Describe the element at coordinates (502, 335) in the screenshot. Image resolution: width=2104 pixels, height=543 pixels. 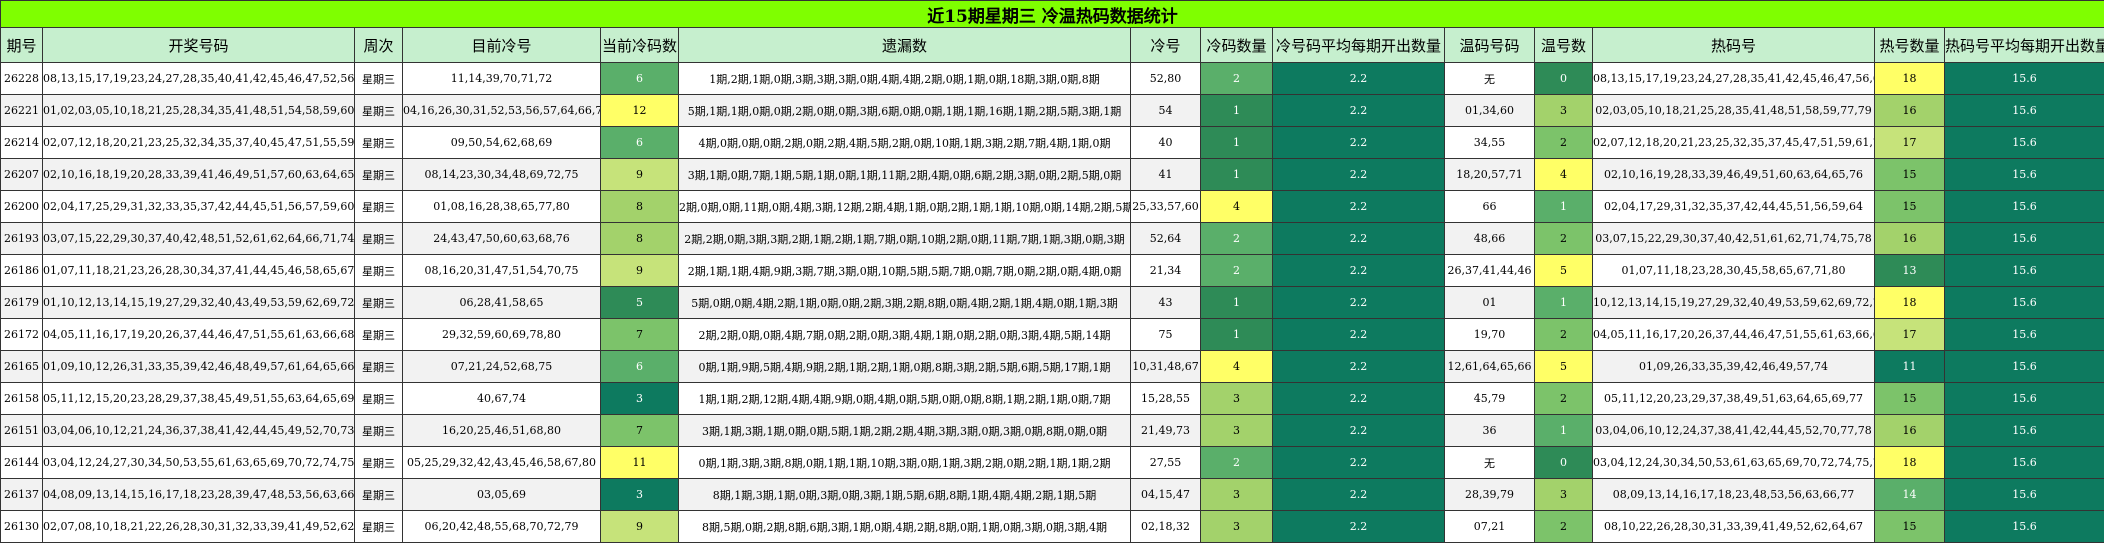
I see `current-cold-cell: 29,32,59,60,69,78,80` at that location.